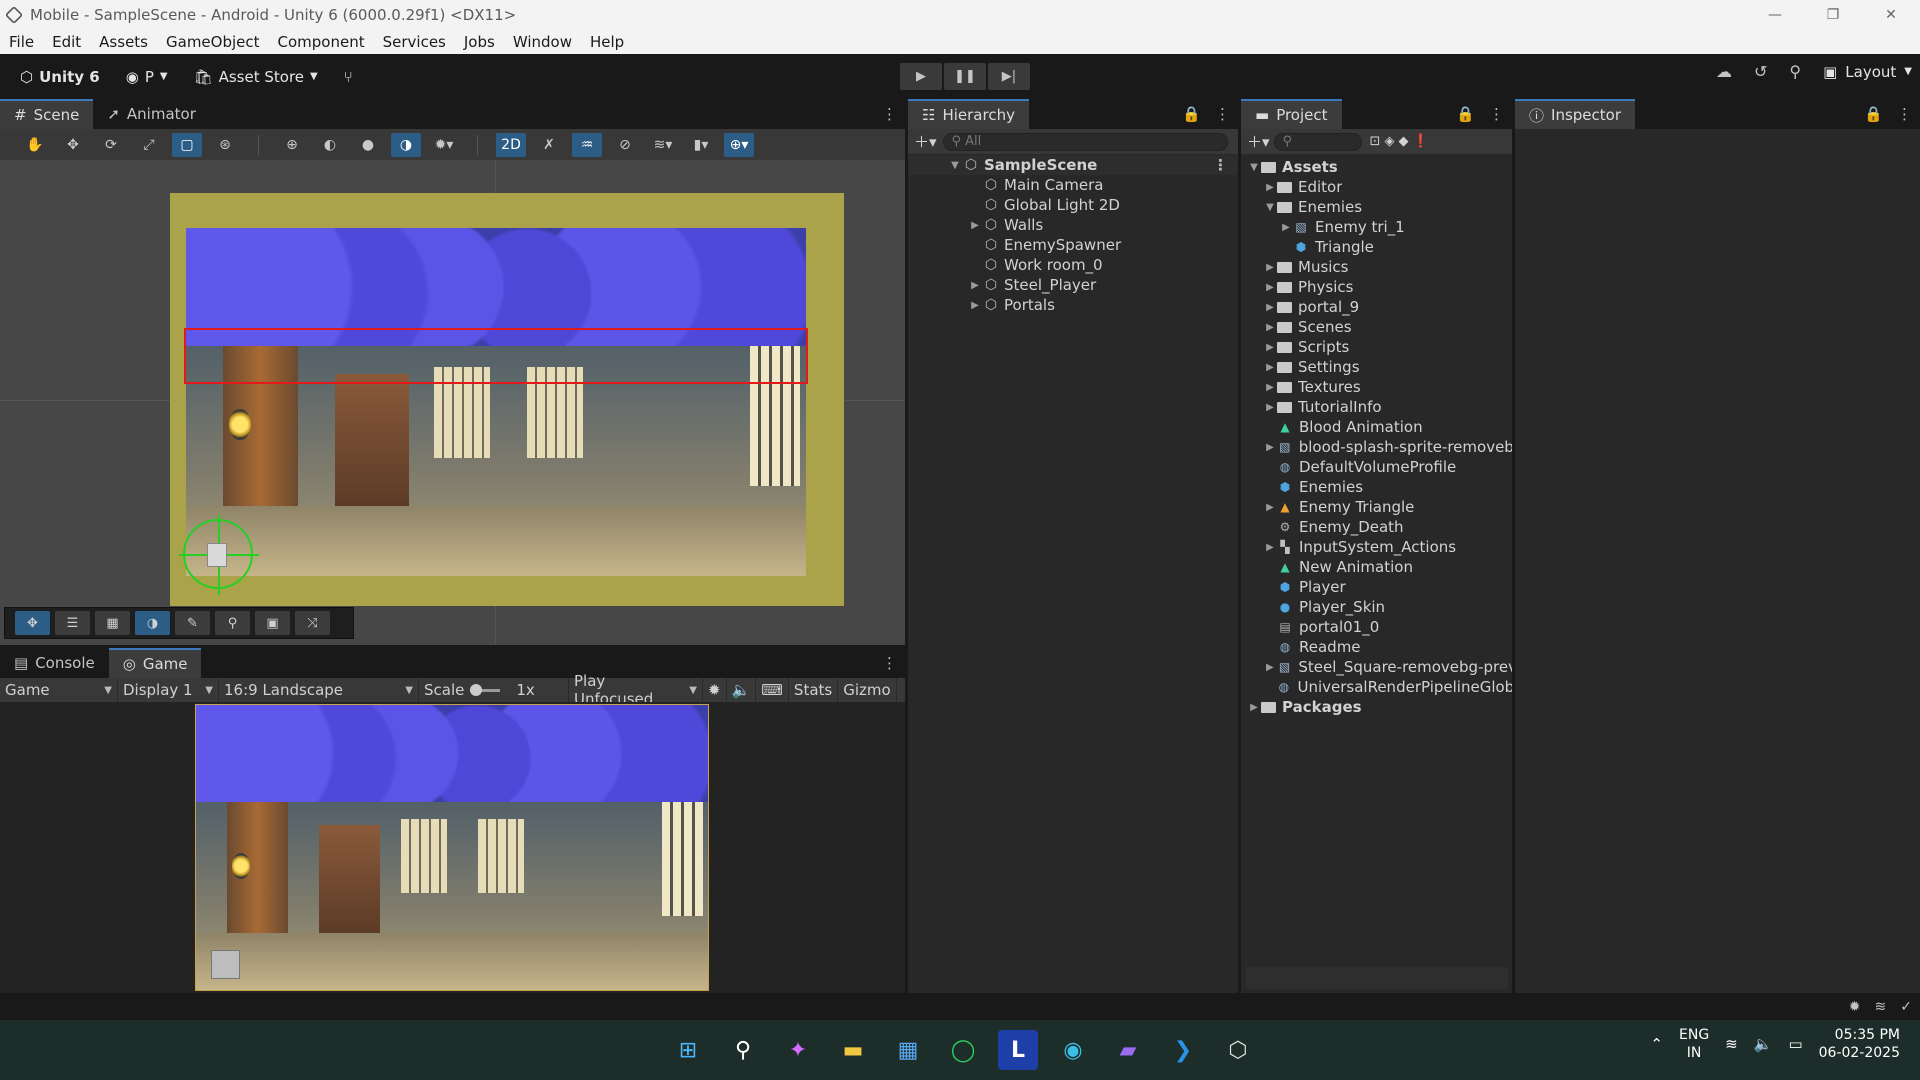 The image size is (1920, 1080). Describe the element at coordinates (1656, 1044) in the screenshot. I see `chevron-up-icon: ⌃` at that location.